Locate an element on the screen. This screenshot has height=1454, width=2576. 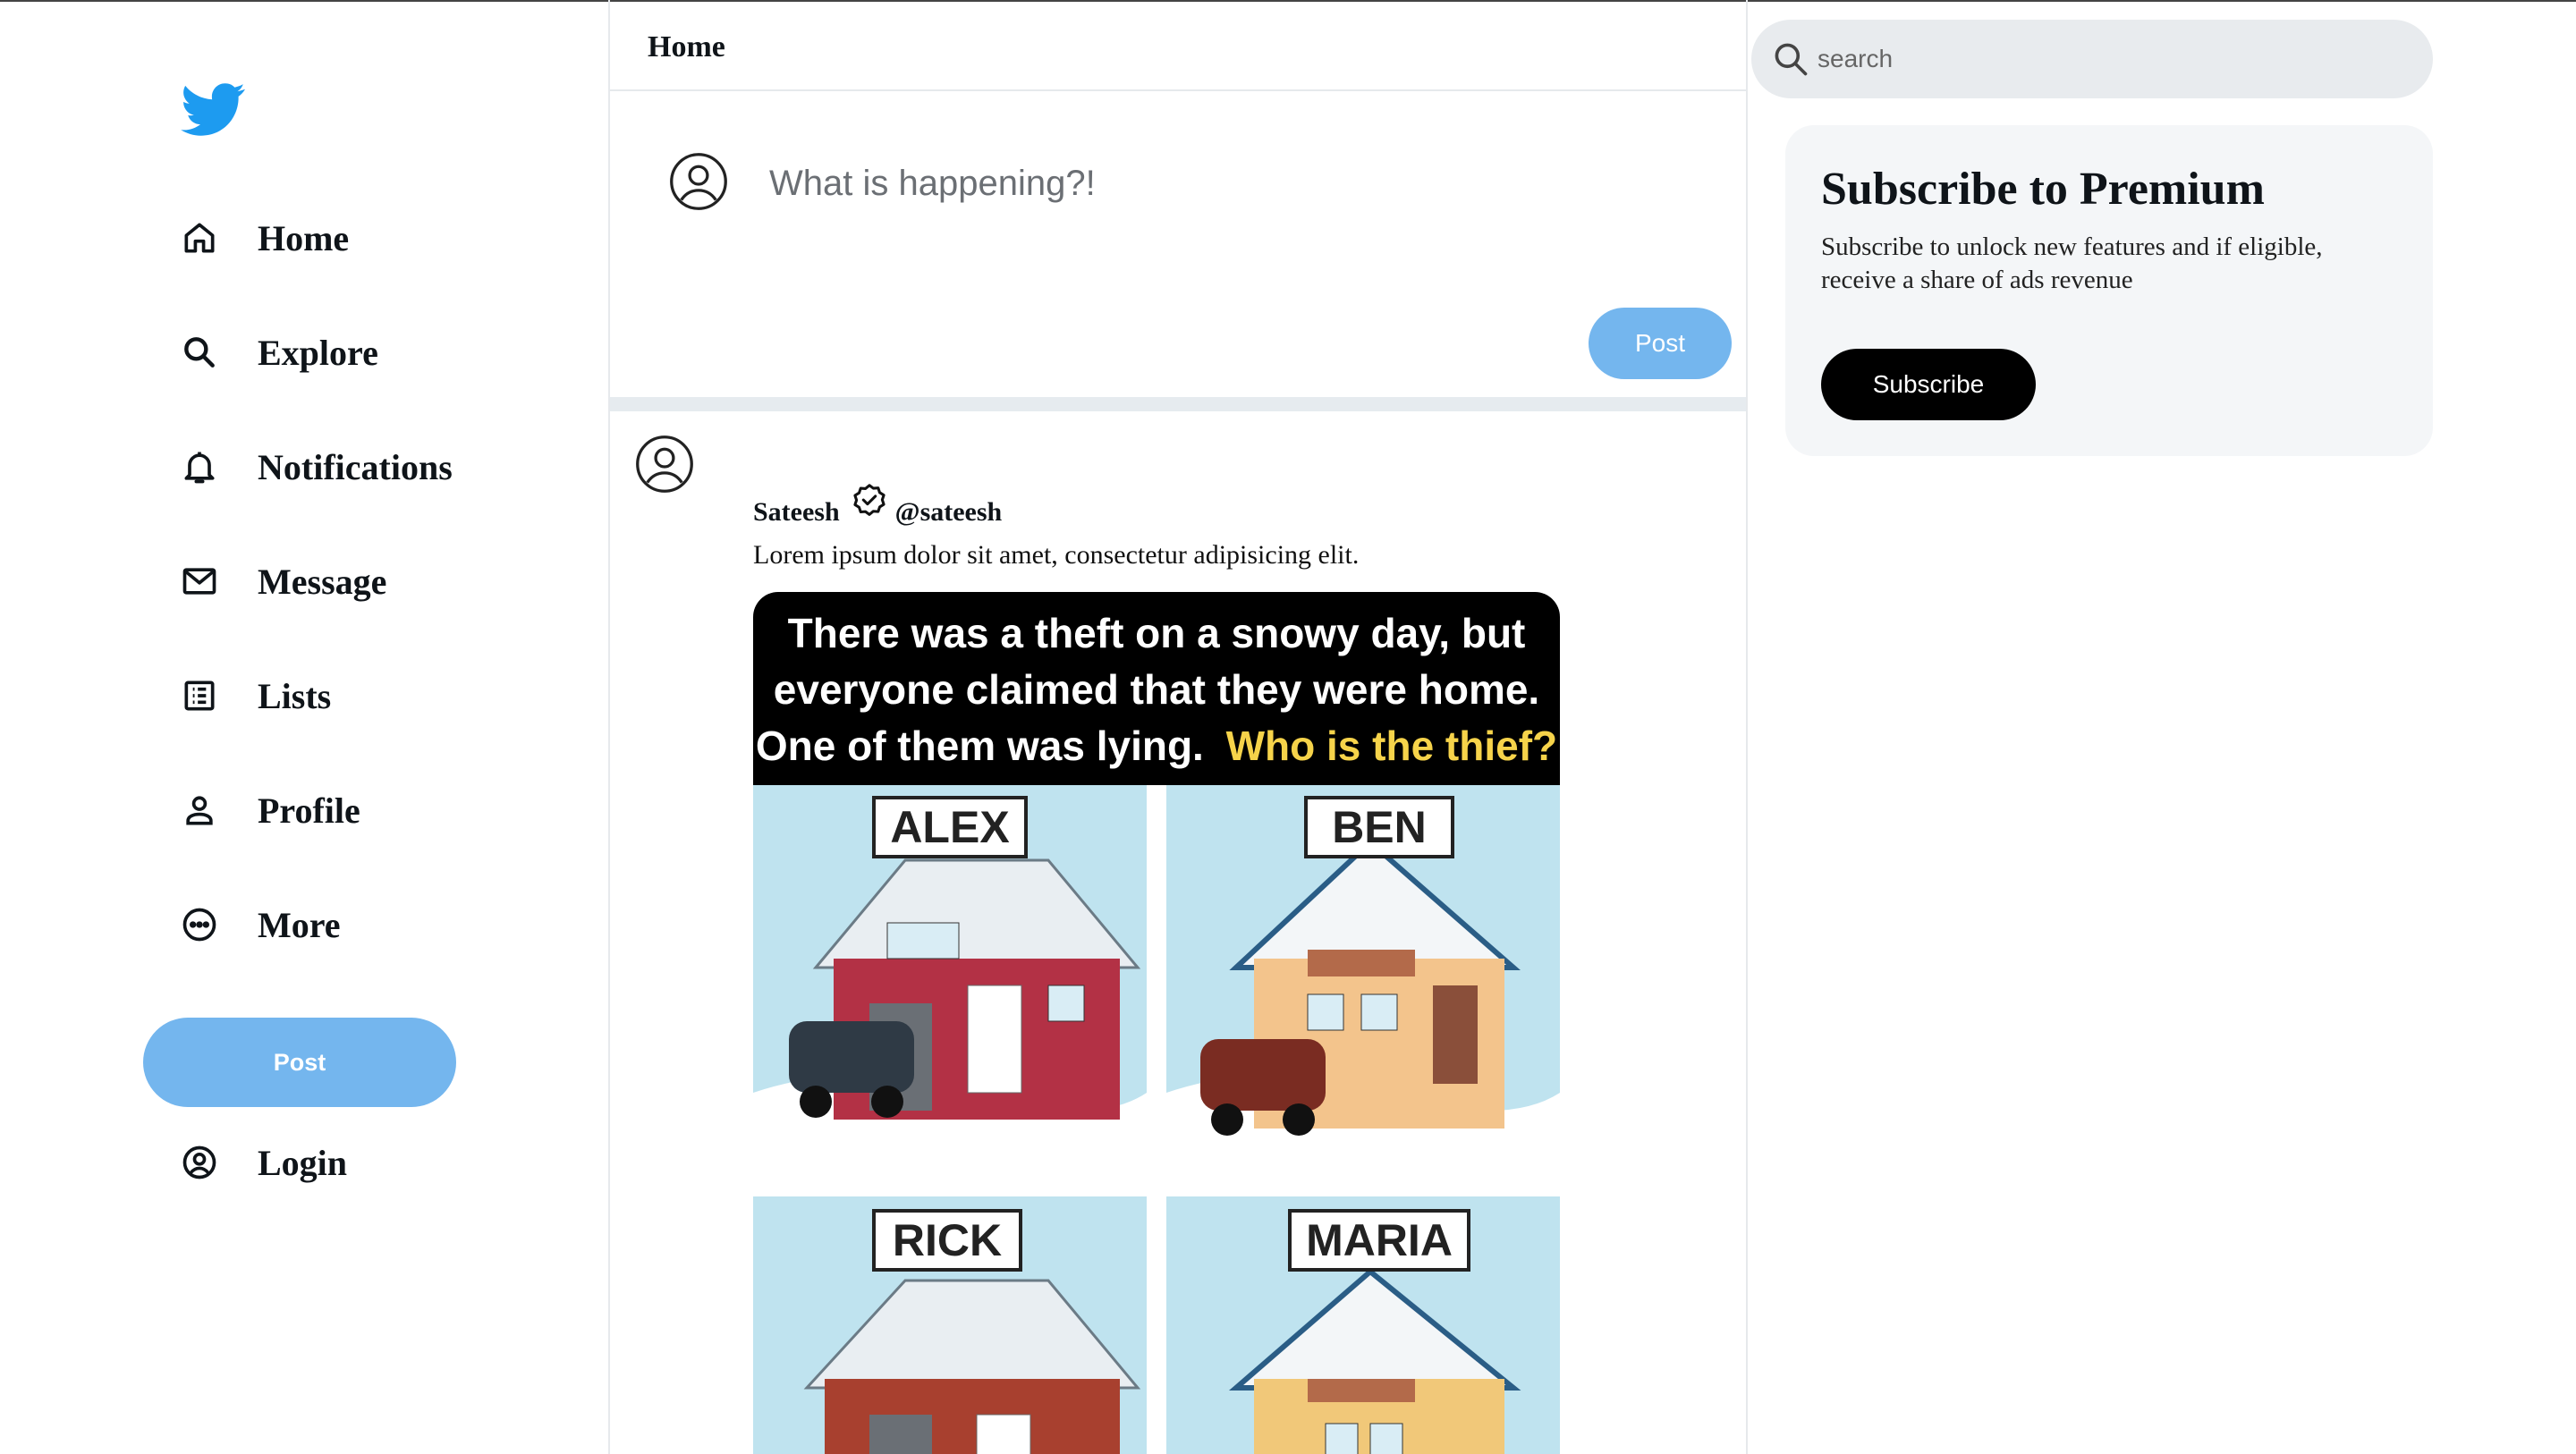
person-icon is located at coordinates (199, 811).